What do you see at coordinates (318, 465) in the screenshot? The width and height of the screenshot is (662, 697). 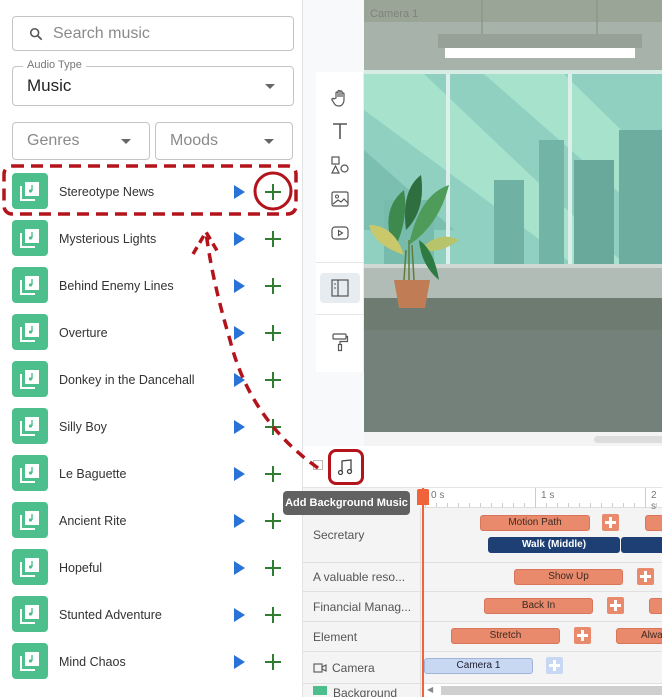 I see `checkbox` at bounding box center [318, 465].